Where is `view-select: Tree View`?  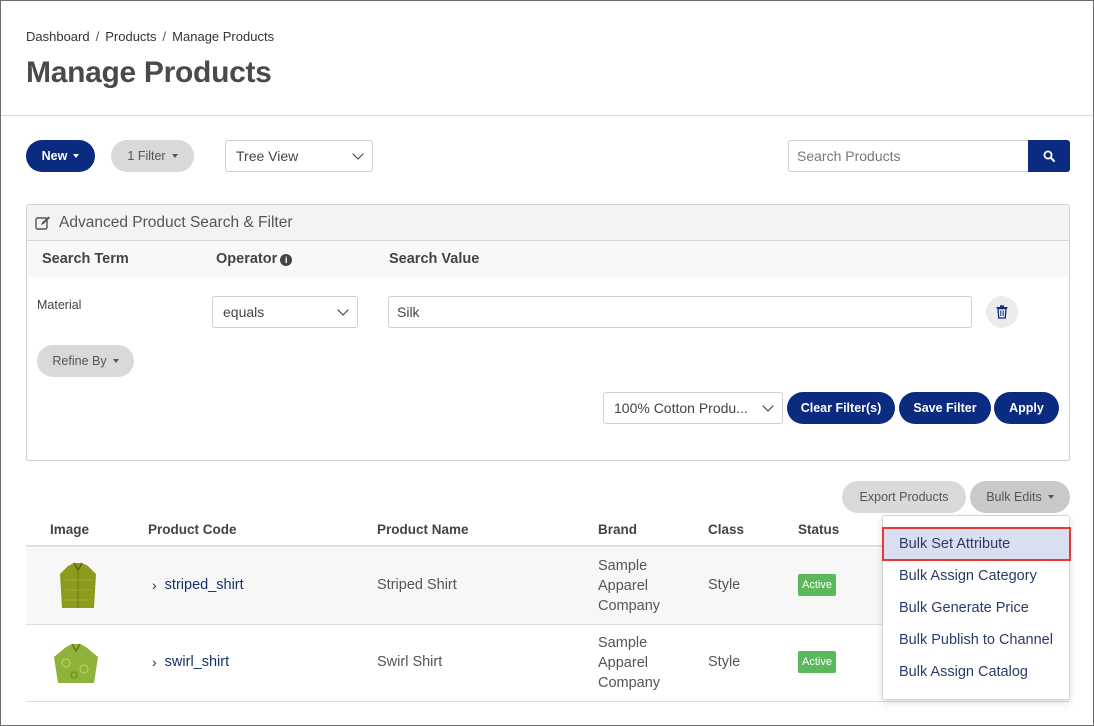 view-select: Tree View is located at coordinates (299, 156).